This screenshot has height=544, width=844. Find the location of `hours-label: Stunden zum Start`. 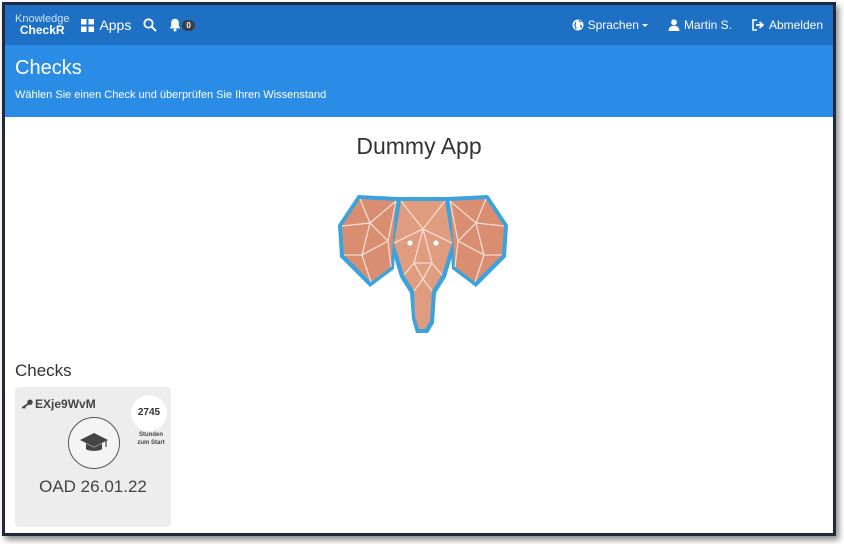

hours-label: Stunden zum Start is located at coordinates (151, 439).